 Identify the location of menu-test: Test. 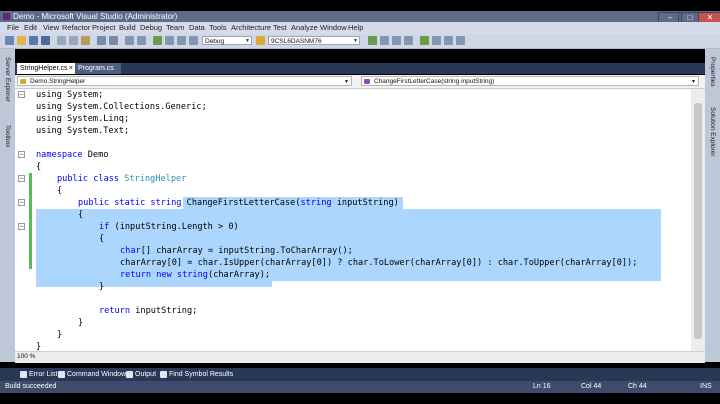
(280, 28).